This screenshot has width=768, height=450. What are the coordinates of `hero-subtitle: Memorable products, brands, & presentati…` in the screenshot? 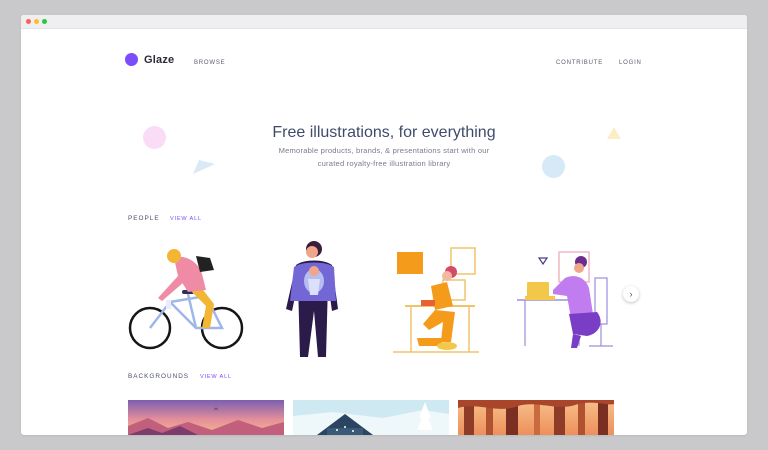 It's located at (384, 157).